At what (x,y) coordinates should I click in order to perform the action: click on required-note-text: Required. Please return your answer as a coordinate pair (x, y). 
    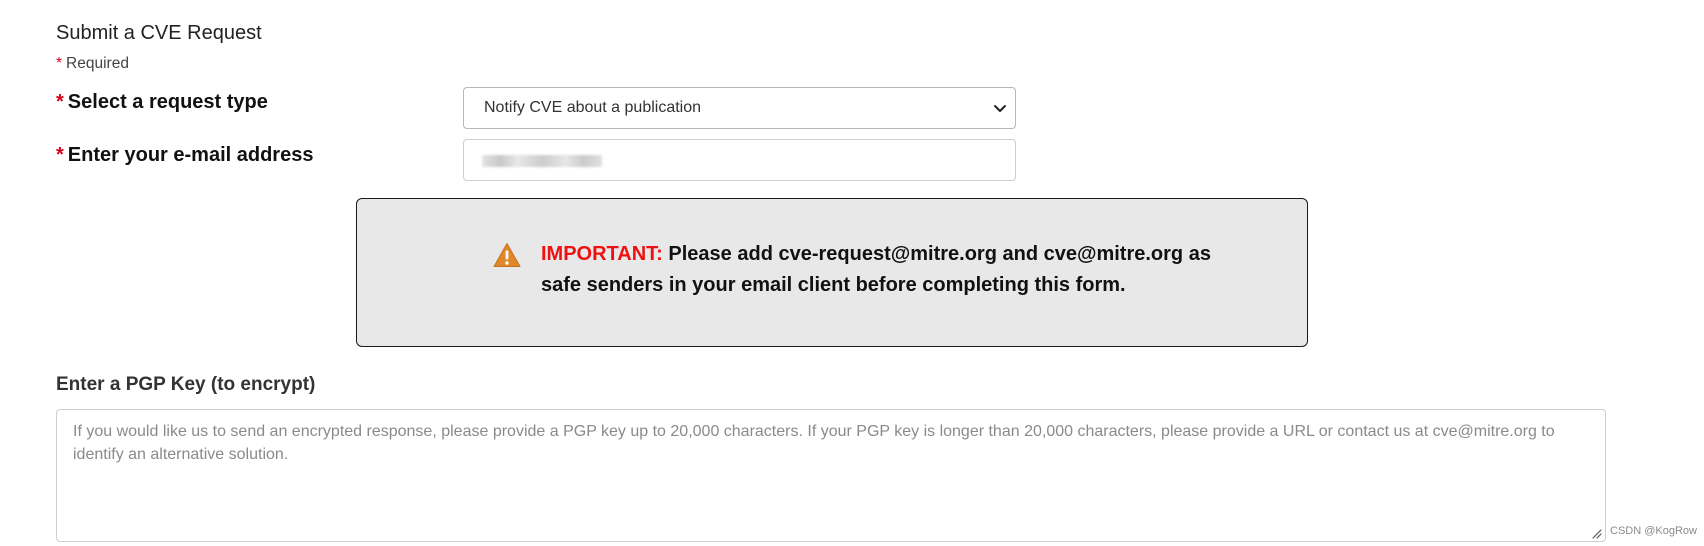
    Looking at the image, I should click on (97, 63).